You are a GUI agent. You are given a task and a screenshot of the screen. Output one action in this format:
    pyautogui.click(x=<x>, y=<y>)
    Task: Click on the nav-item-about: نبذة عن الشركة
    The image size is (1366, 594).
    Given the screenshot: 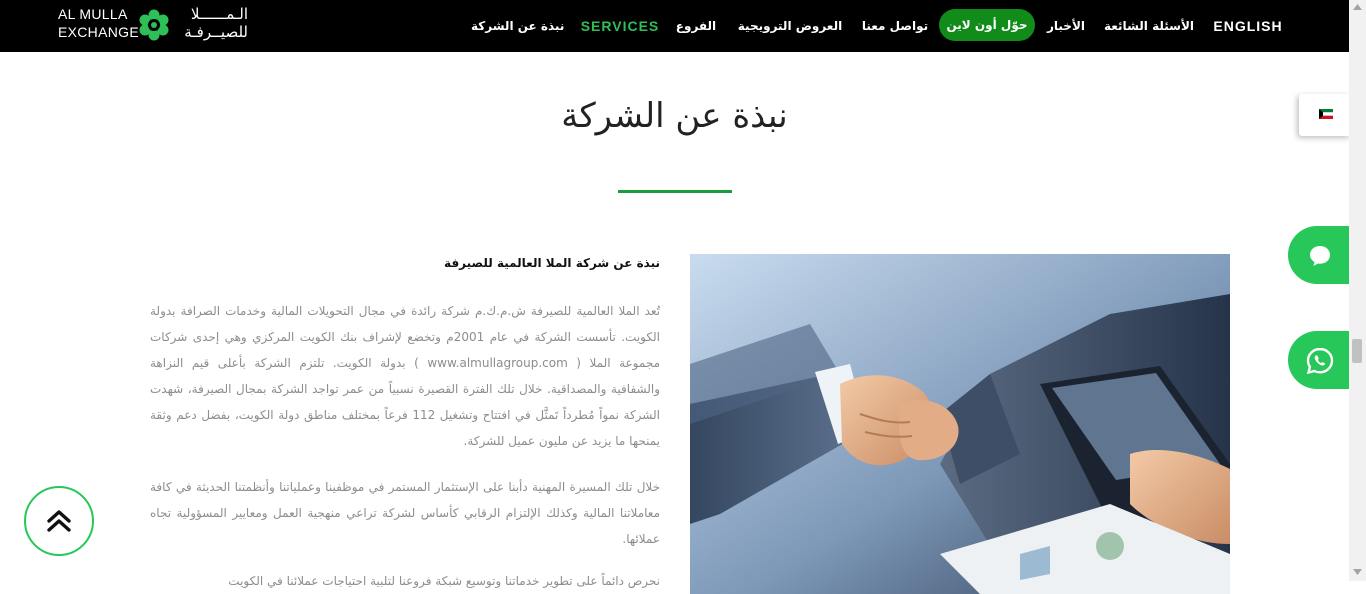 What is the action you would take?
    pyautogui.click(x=517, y=26)
    